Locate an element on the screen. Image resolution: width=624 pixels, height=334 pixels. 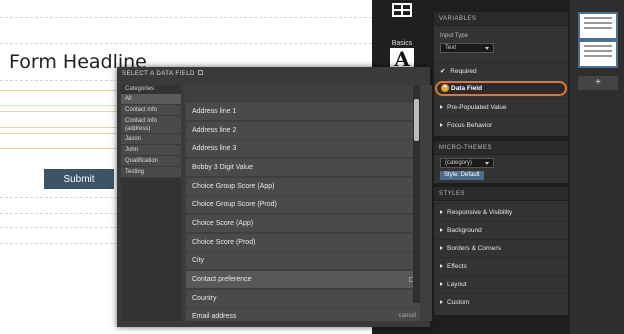
cancel-link: cancel is located at coordinates (407, 316).